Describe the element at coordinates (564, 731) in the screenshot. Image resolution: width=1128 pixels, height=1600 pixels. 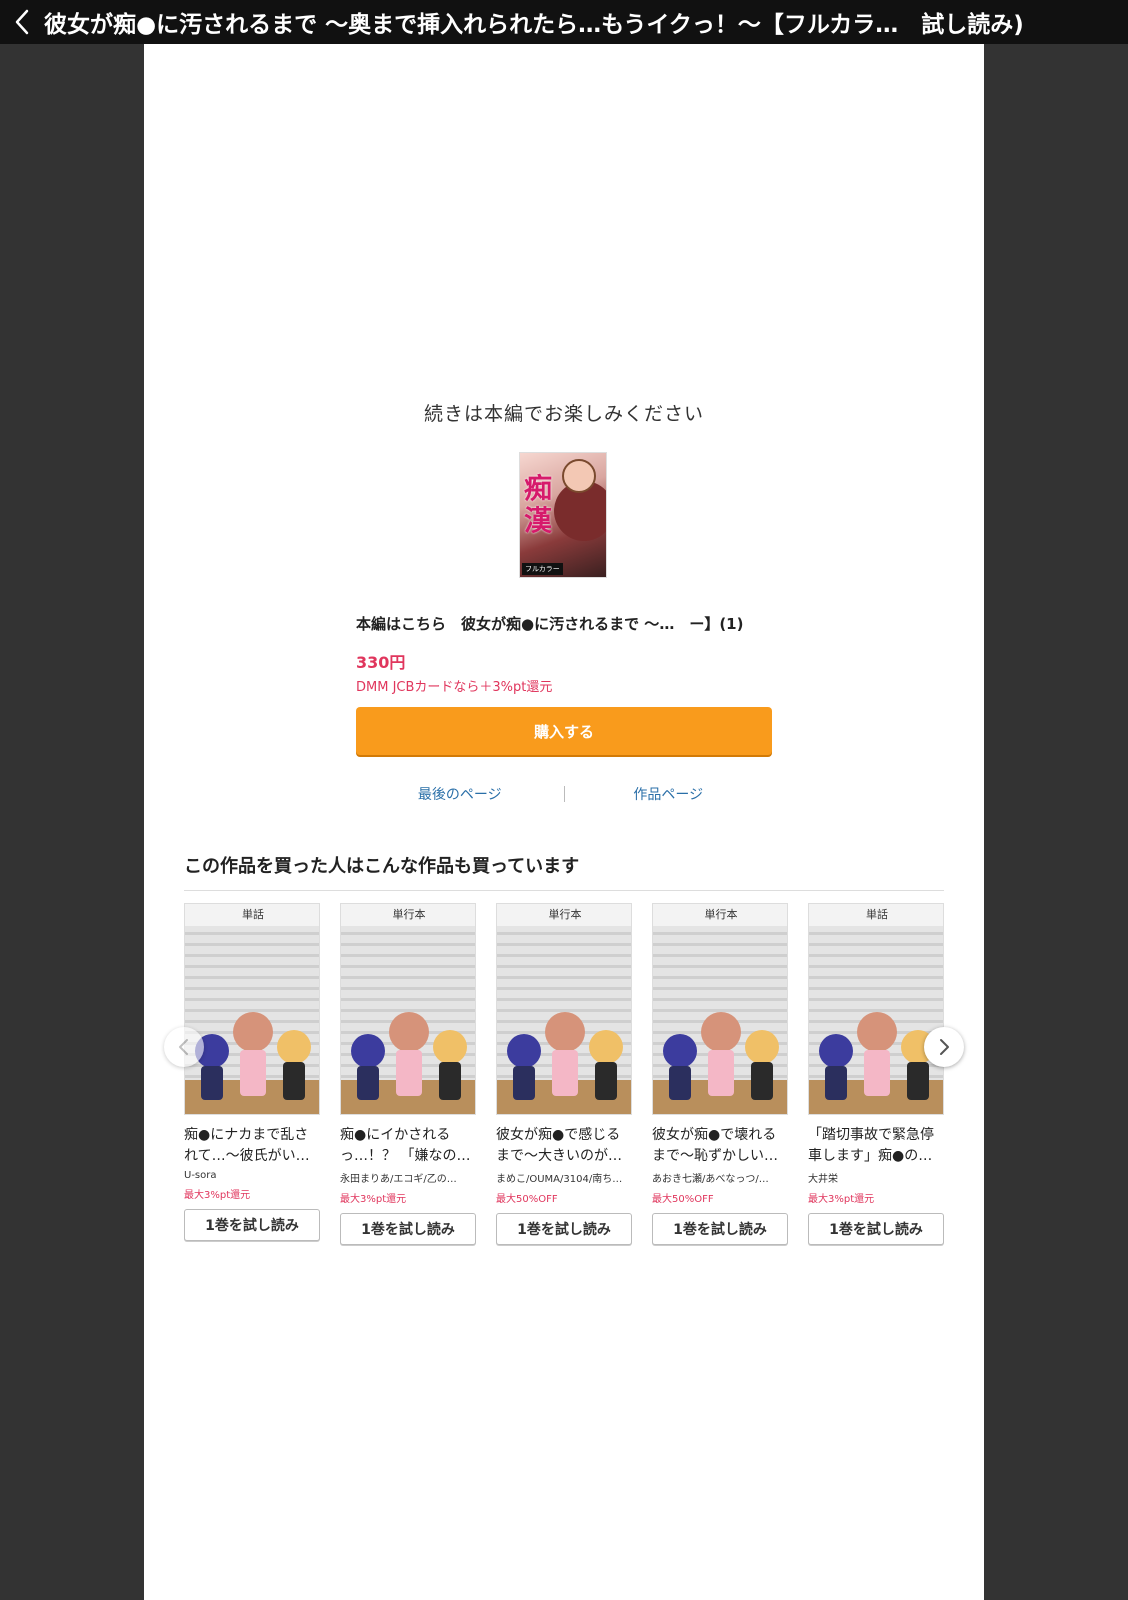
I see `buy-button: 購入する` at that location.